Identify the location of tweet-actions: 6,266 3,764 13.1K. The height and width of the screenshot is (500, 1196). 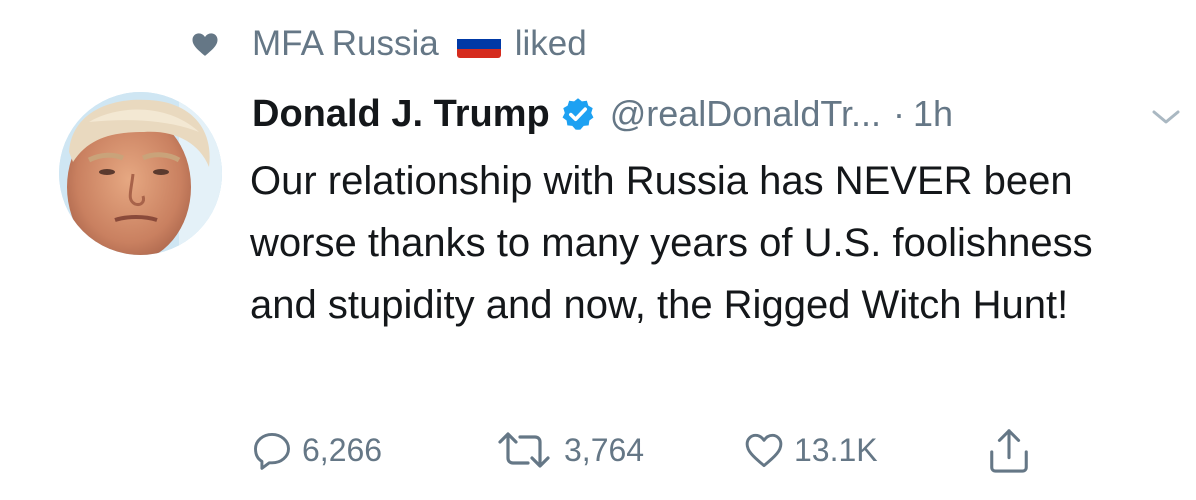
(598, 450).